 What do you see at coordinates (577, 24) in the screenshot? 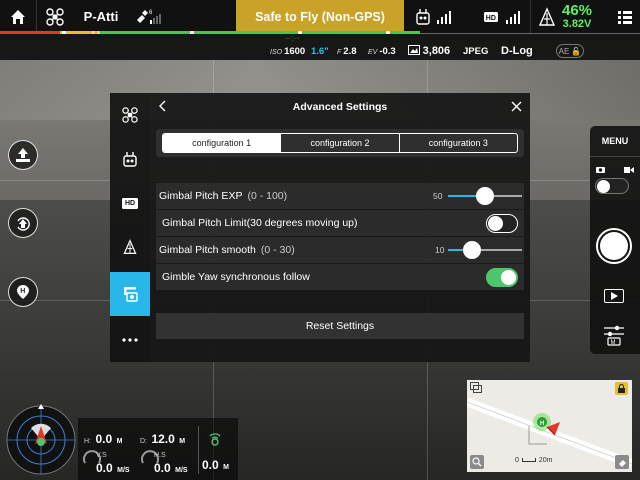
I see `battery-voltage: 3.82V` at bounding box center [577, 24].